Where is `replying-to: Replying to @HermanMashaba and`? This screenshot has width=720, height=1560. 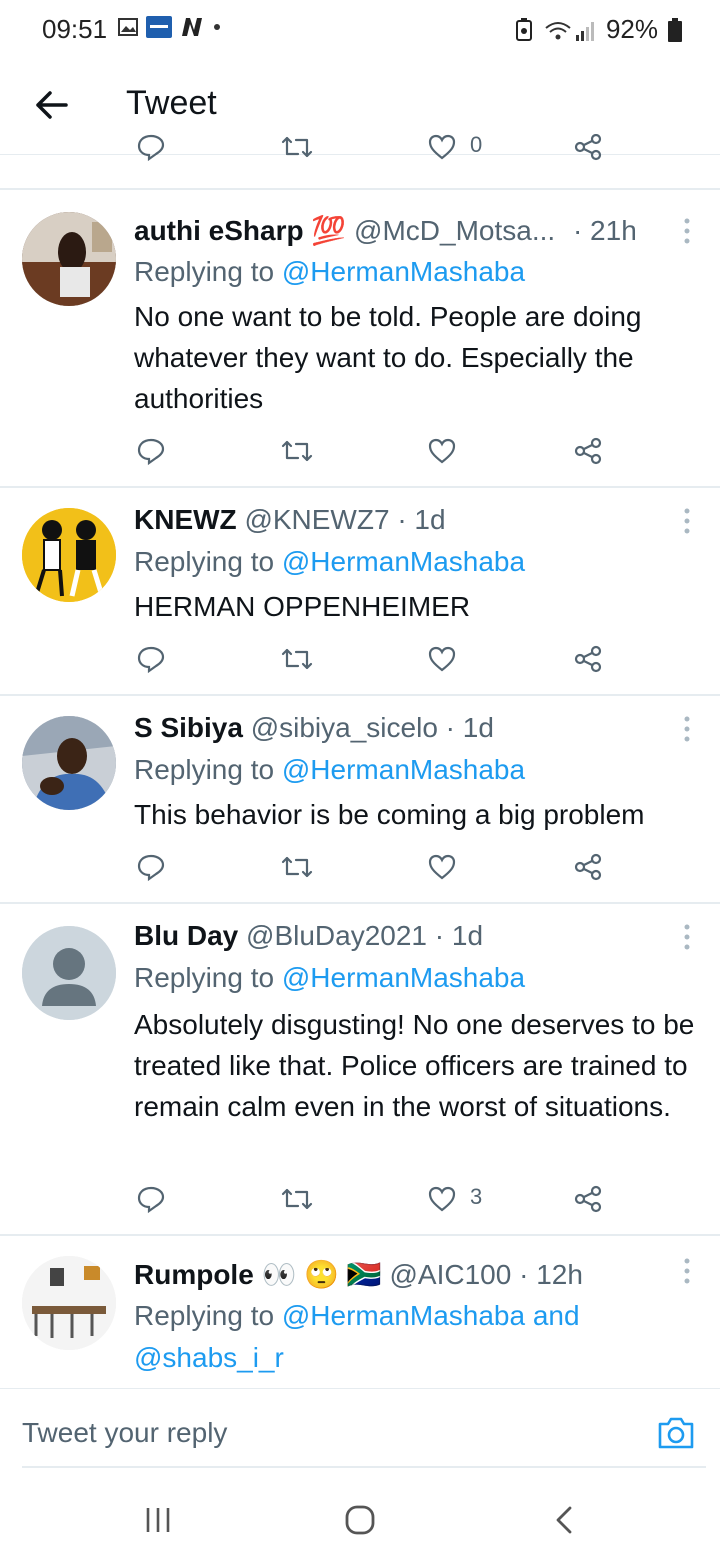 replying-to: Replying to @HermanMashaba and is located at coordinates (357, 1316).